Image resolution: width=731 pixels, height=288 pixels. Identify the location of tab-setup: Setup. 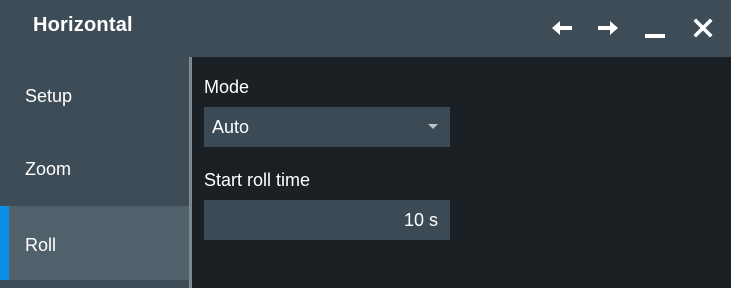
(94, 95).